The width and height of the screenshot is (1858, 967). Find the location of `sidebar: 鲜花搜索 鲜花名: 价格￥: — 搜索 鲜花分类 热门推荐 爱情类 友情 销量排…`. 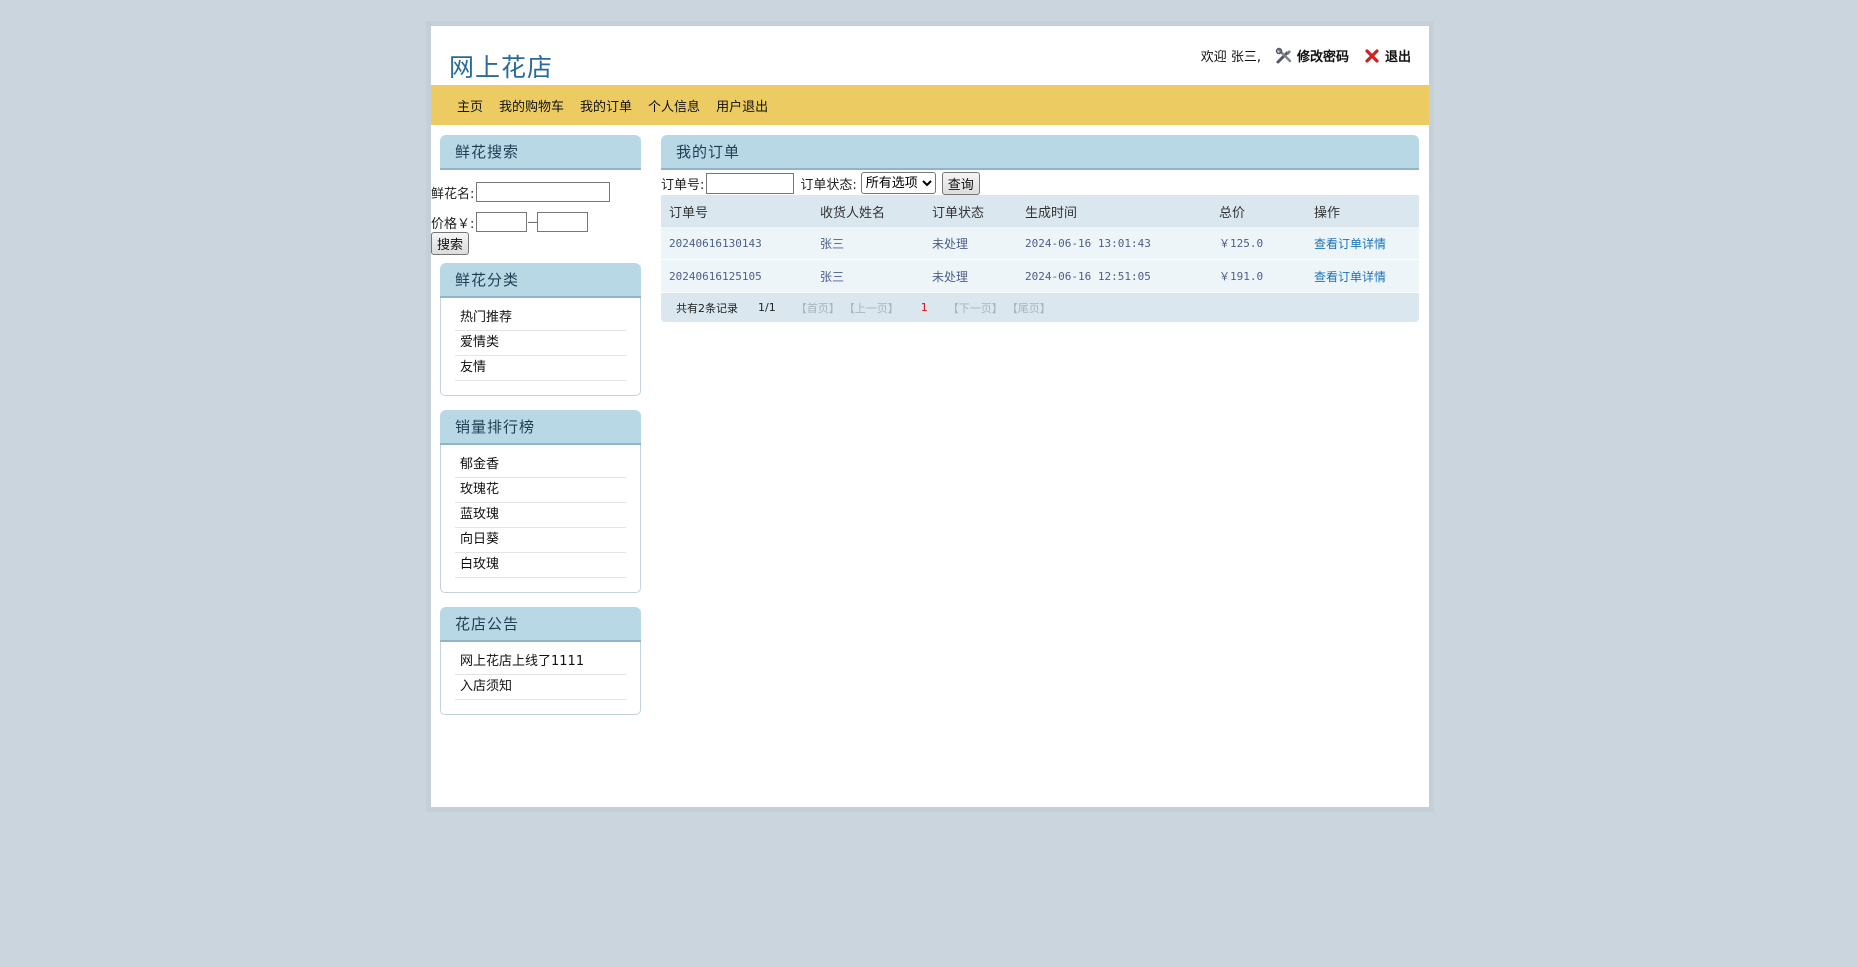

sidebar: 鲜花搜索 鲜花名: 价格￥: — 搜索 鲜花分类 热门推荐 爱情类 友情 销量排… is located at coordinates (537, 425).